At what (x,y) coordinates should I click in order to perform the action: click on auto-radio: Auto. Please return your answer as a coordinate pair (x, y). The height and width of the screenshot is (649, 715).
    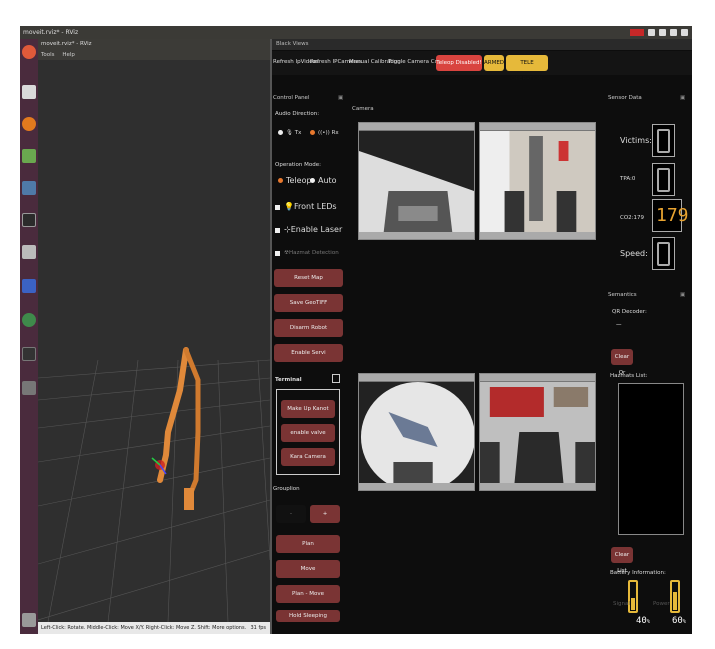
    Looking at the image, I should click on (323, 180).